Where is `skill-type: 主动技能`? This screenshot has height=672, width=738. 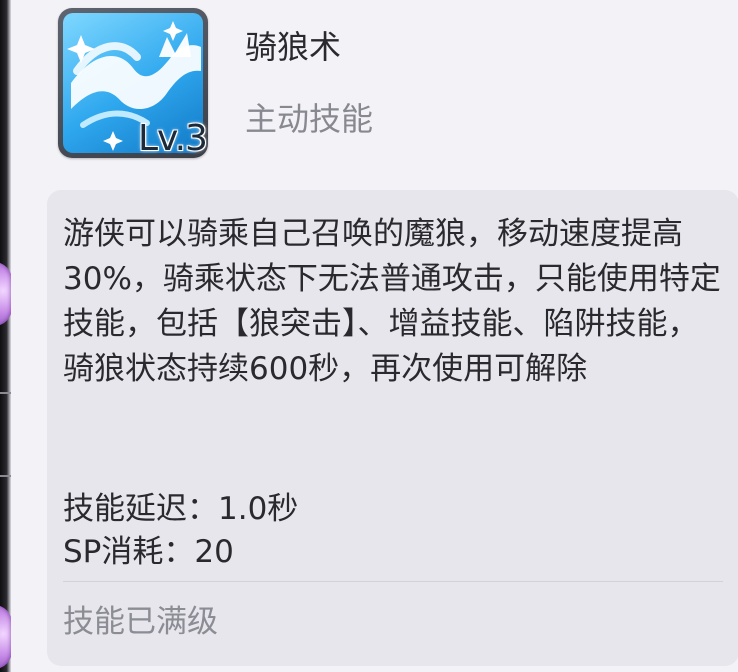
skill-type: 主动技能 is located at coordinates (309, 119).